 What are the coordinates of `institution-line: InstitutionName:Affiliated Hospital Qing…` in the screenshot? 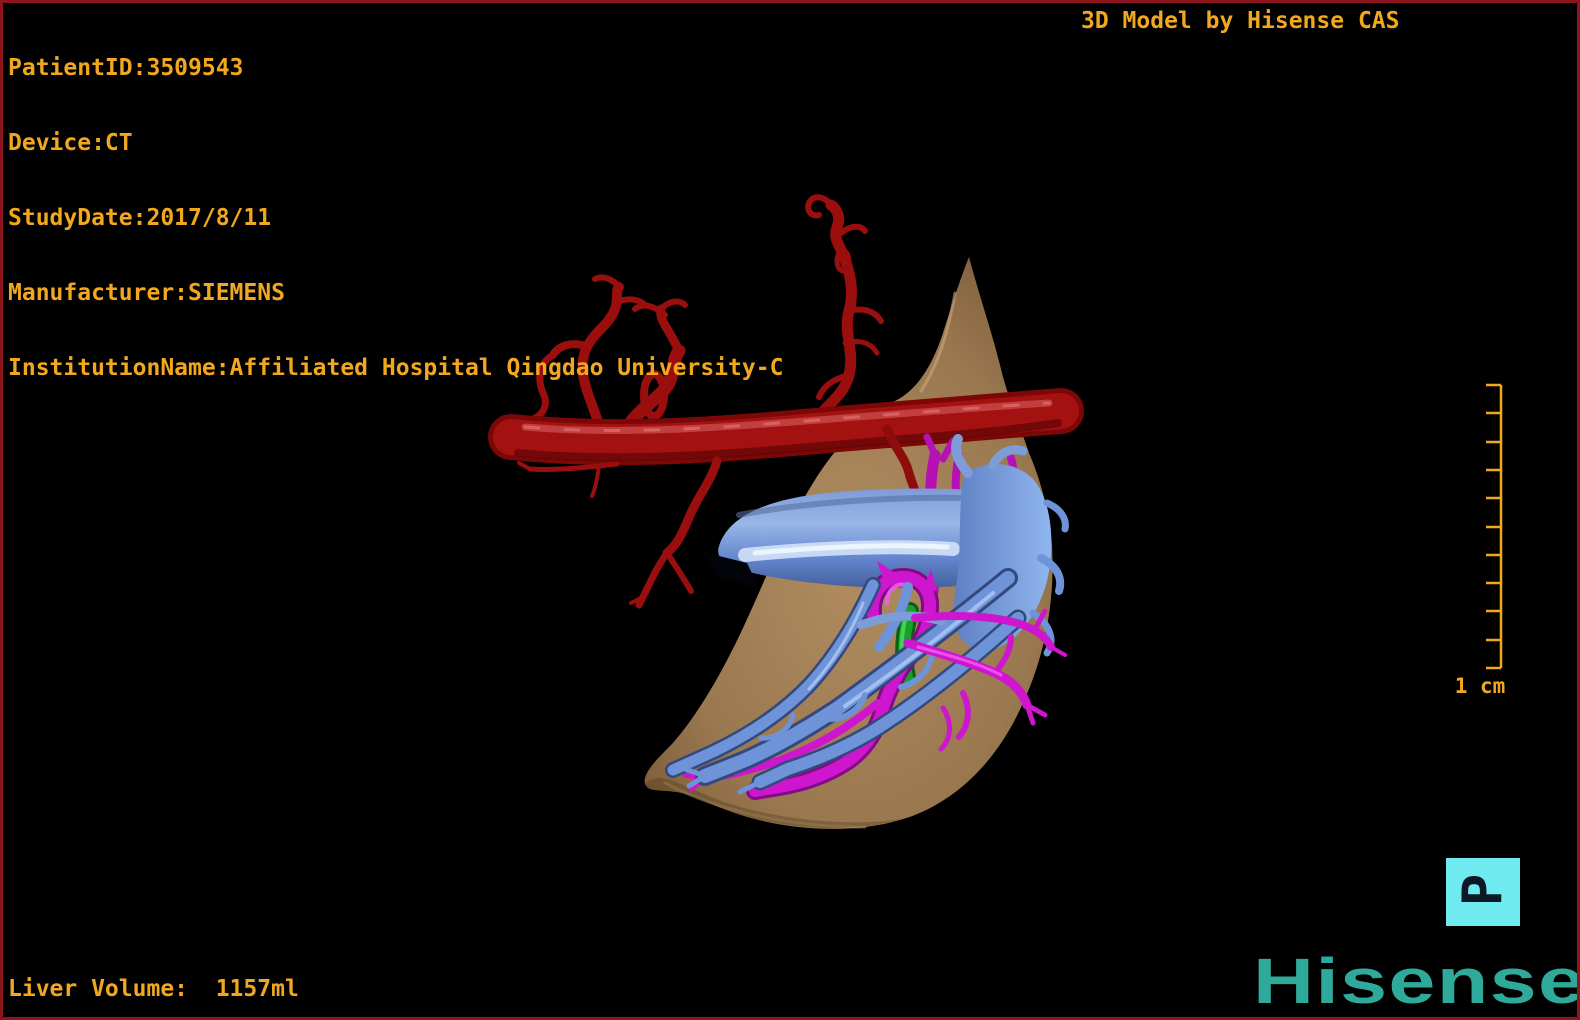 It's located at (396, 368).